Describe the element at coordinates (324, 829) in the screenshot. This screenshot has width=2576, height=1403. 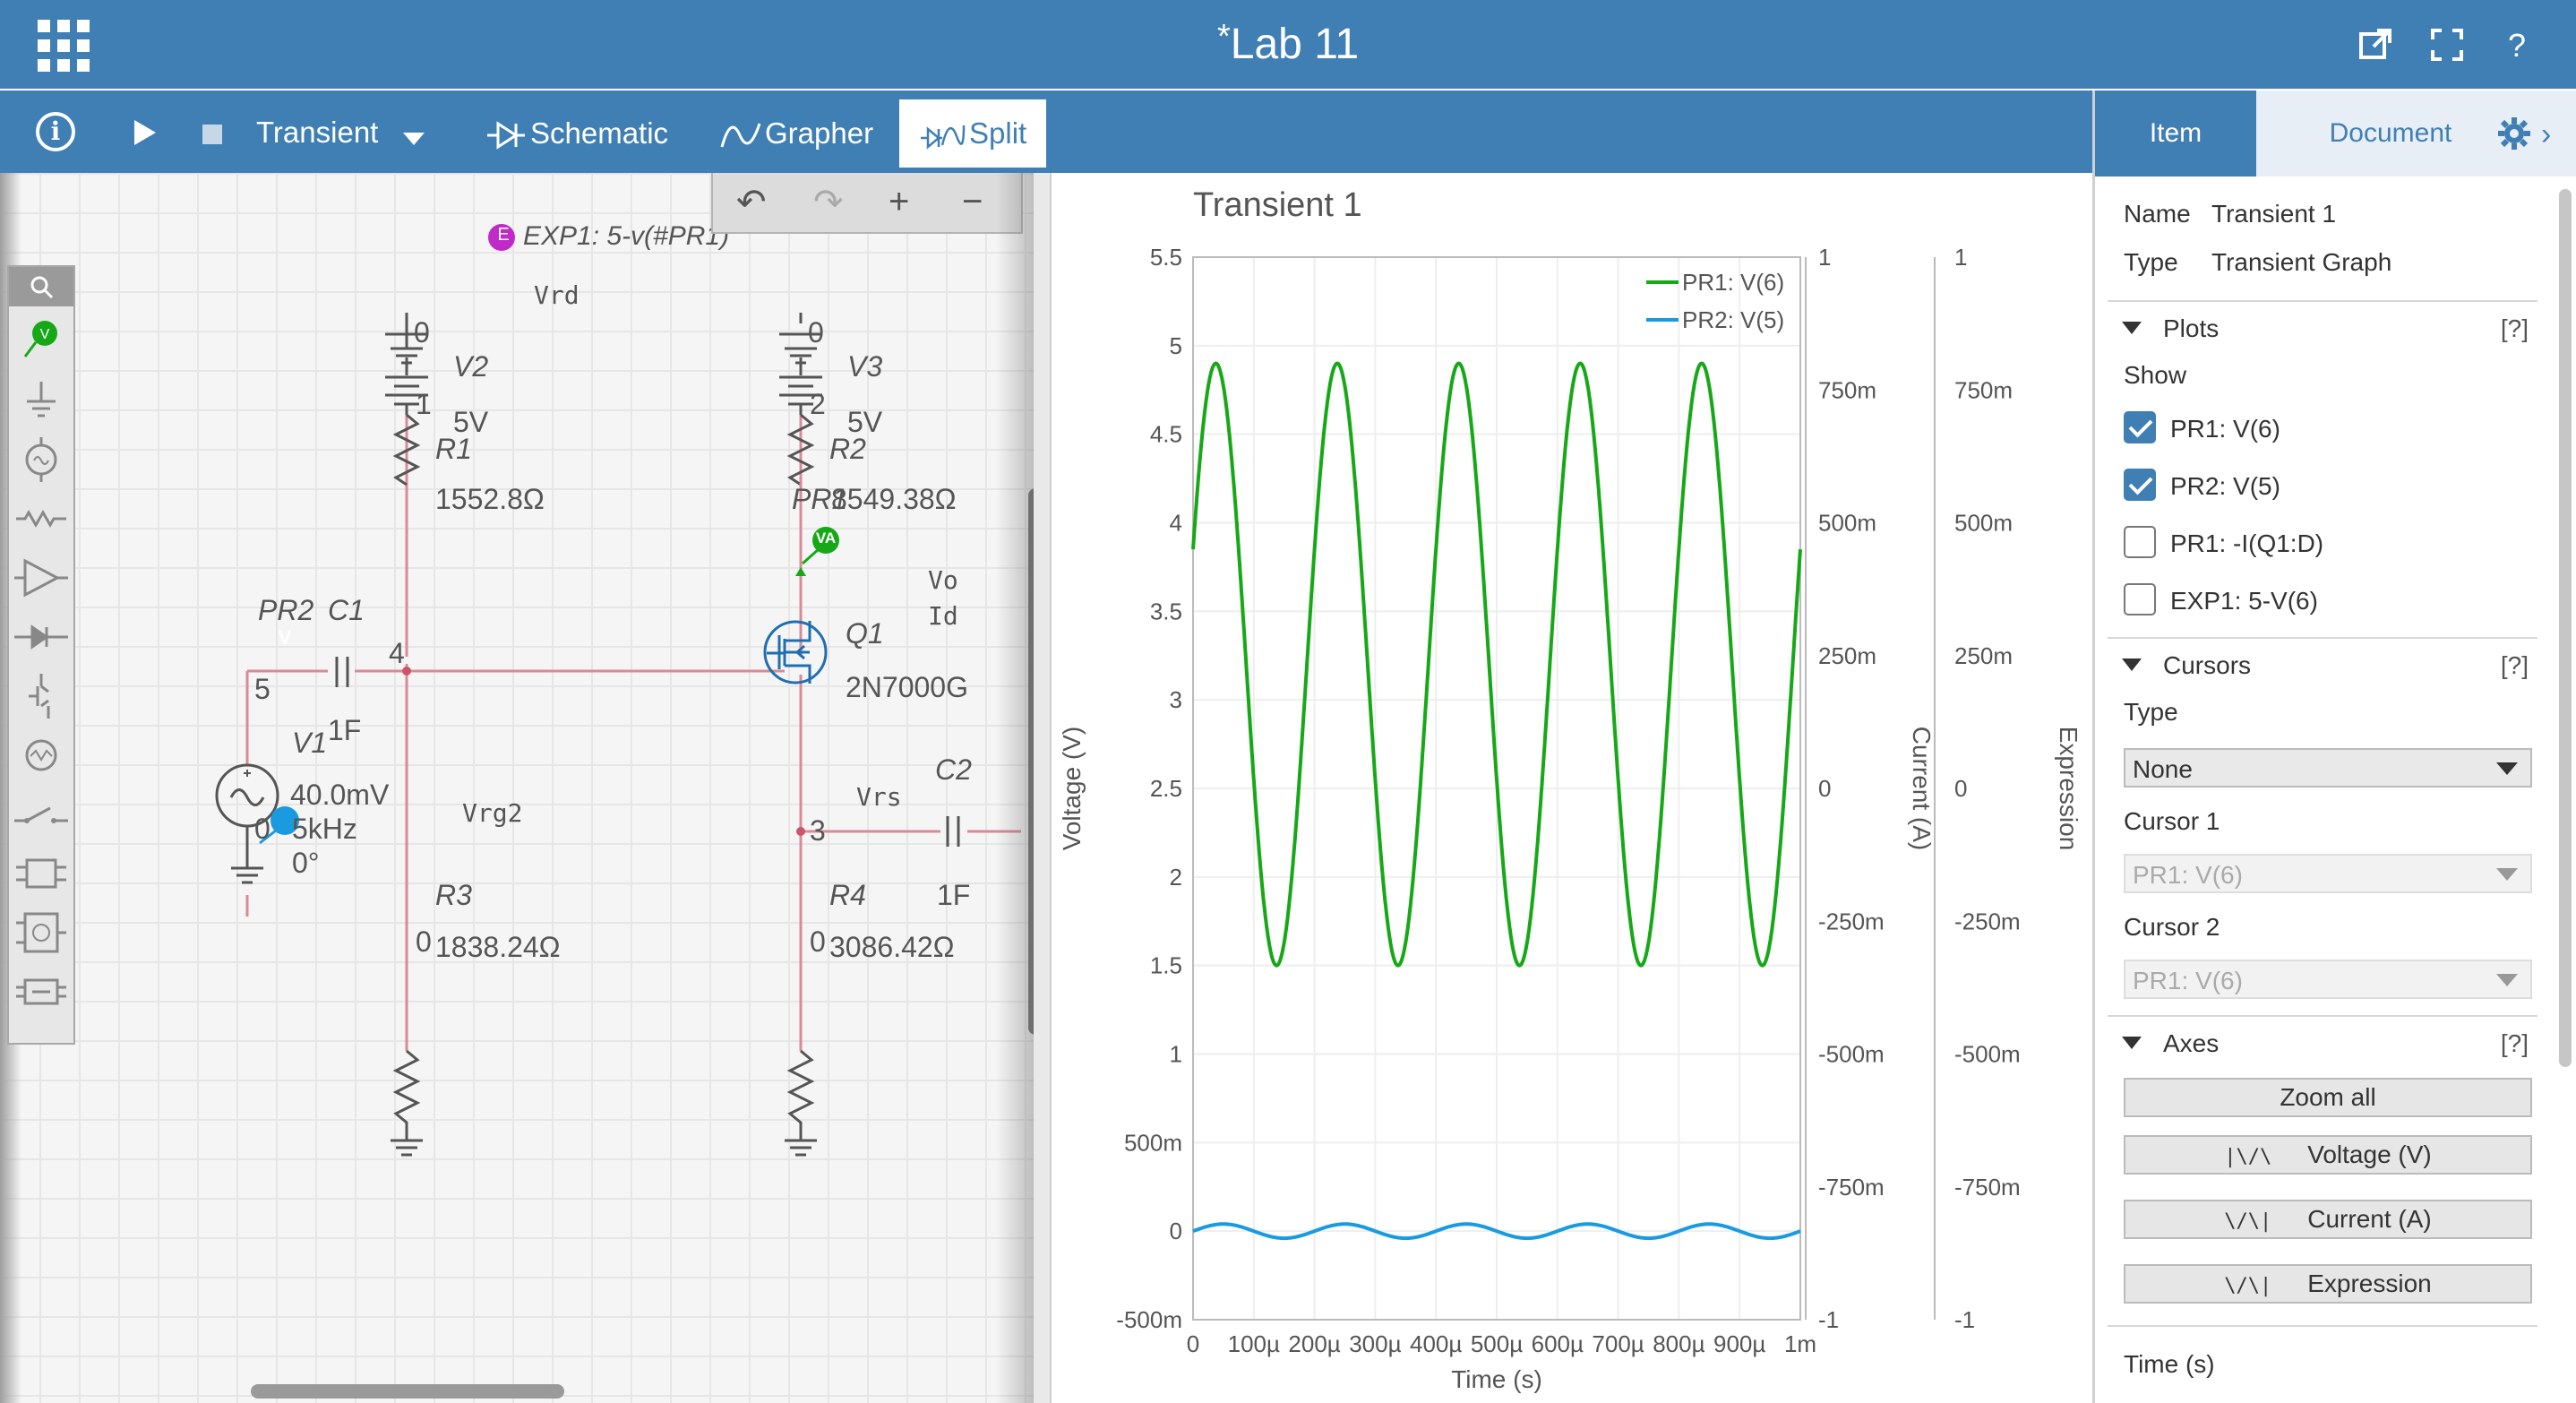
I see `component-frequency-v1: 5kHz` at that location.